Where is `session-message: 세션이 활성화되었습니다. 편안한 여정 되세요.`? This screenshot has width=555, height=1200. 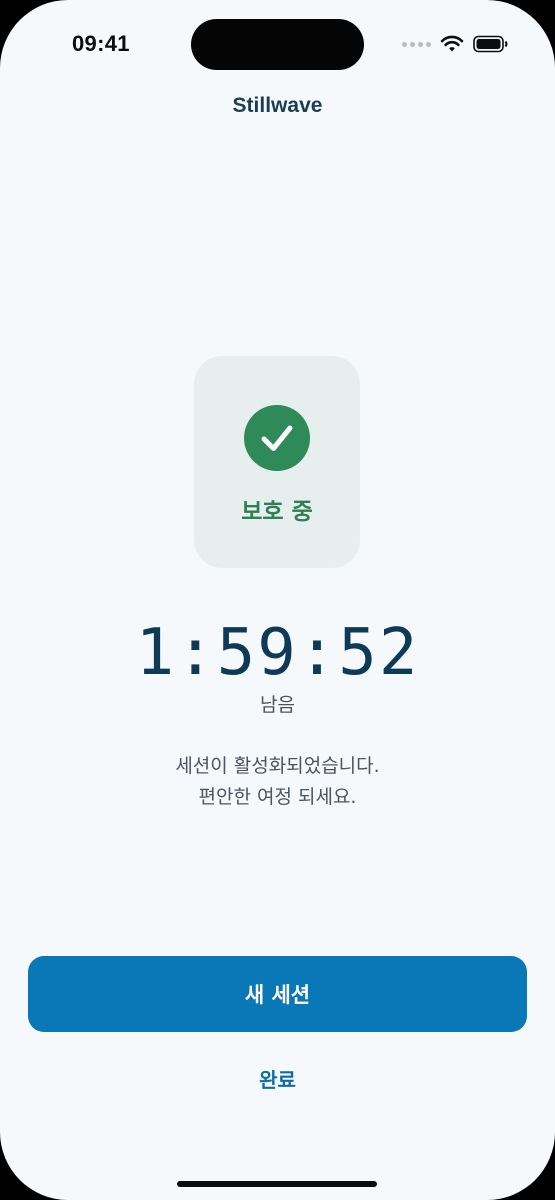
session-message: 세션이 활성화되었습니다. 편안한 여정 되세요. is located at coordinates (277, 782).